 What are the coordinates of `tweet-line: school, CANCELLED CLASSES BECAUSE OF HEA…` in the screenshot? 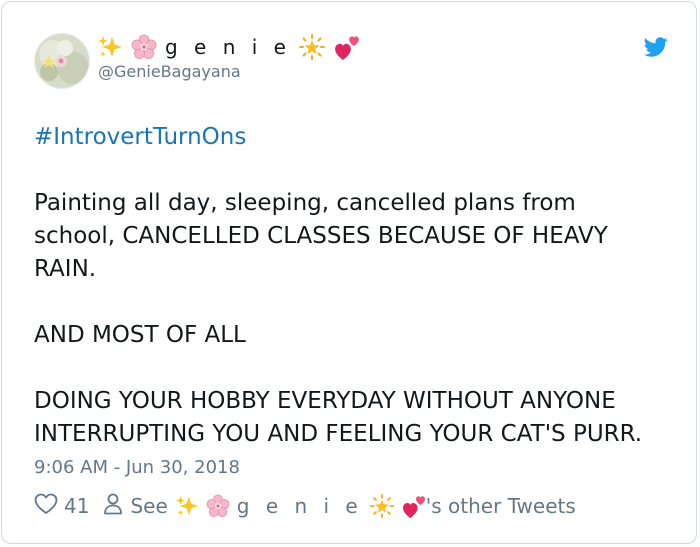 It's located at (321, 236).